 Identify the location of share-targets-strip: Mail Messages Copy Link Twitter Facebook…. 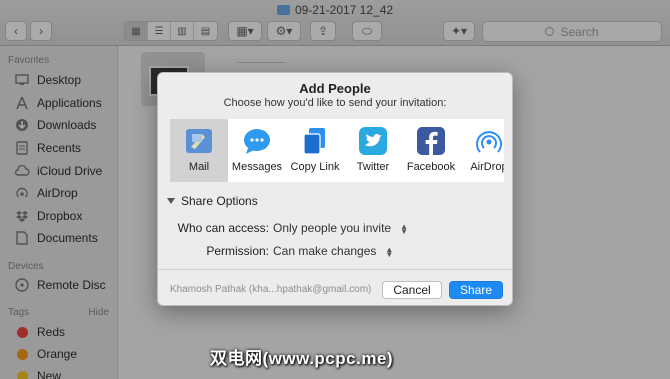
(337, 150).